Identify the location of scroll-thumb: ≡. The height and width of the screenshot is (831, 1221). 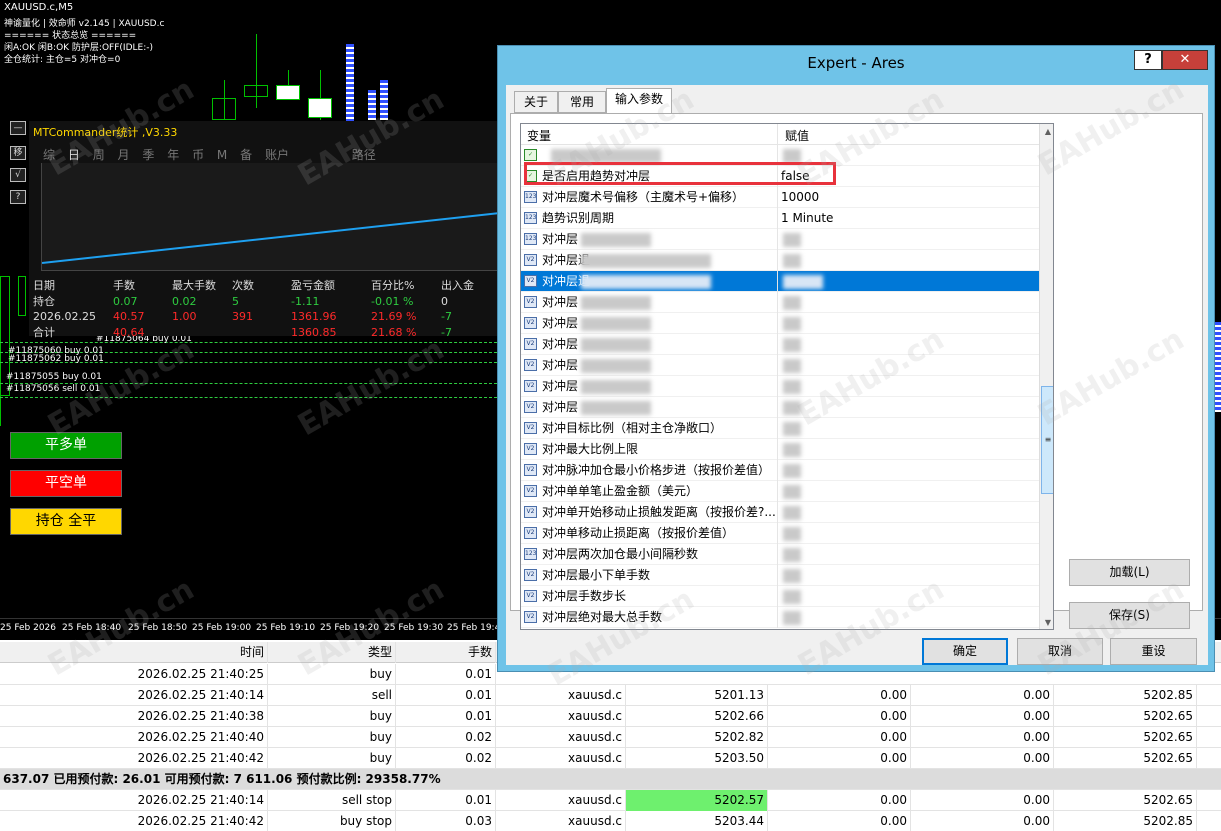
(1047, 440).